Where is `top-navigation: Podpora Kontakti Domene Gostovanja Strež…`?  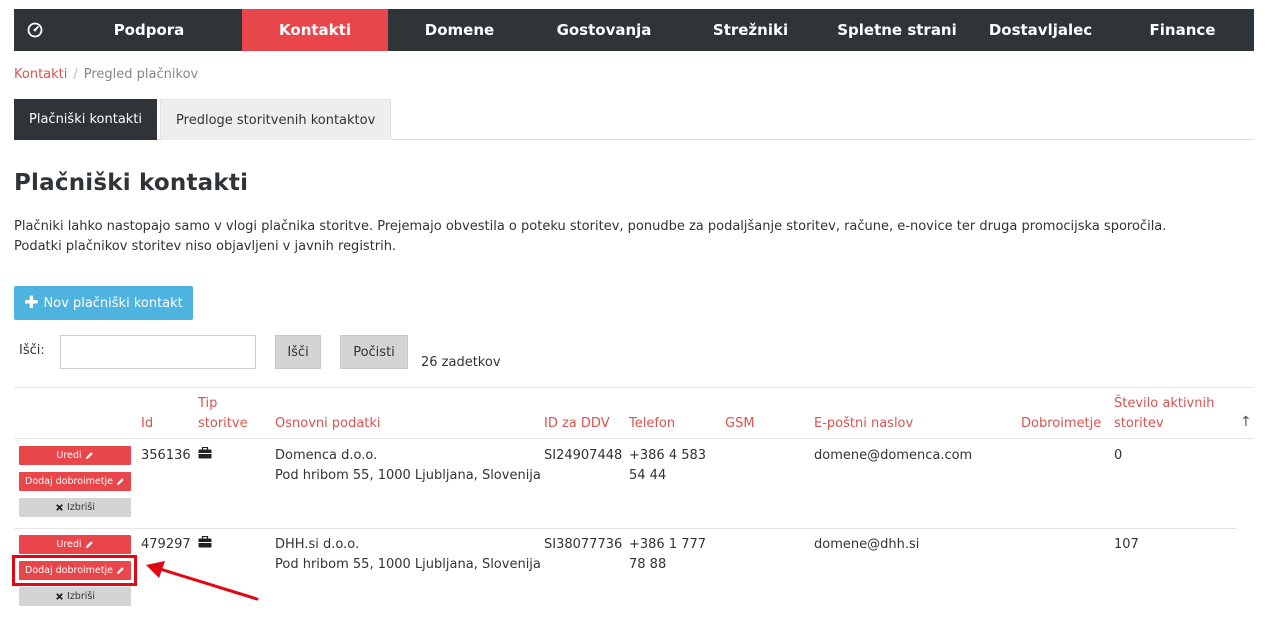
top-navigation: Podpora Kontakti Domene Gostovanja Strež… is located at coordinates (634, 30).